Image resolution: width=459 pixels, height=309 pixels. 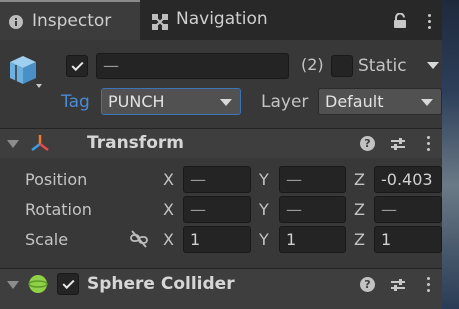 I want to click on transform-axes-icon, so click(x=40, y=143).